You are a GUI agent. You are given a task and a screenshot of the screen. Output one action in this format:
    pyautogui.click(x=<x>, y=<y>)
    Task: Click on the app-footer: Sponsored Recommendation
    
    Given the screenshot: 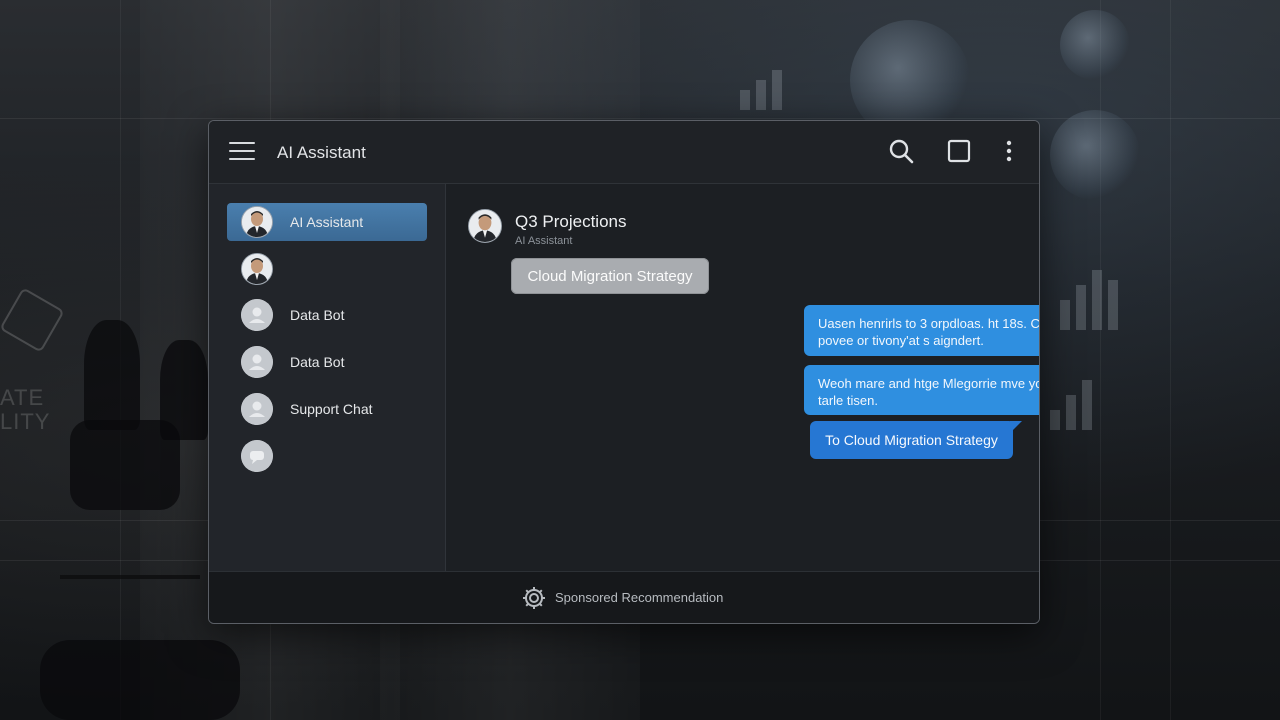 What is the action you would take?
    pyautogui.click(x=624, y=597)
    